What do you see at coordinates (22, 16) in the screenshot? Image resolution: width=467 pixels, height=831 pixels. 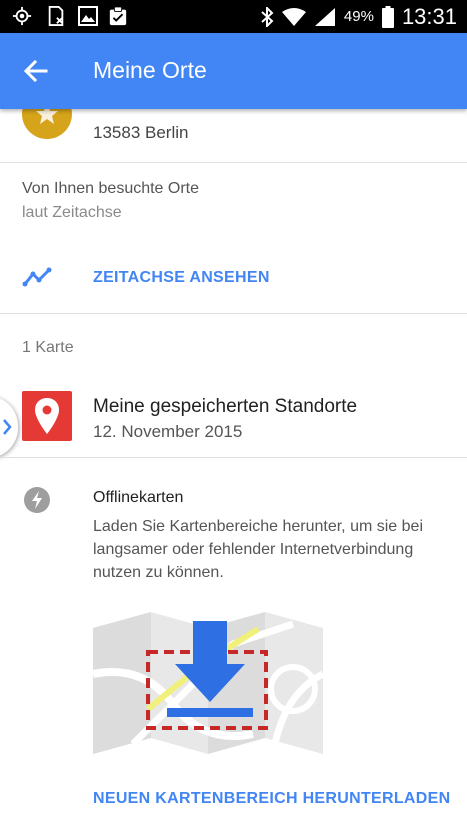 I see `gps-icon` at bounding box center [22, 16].